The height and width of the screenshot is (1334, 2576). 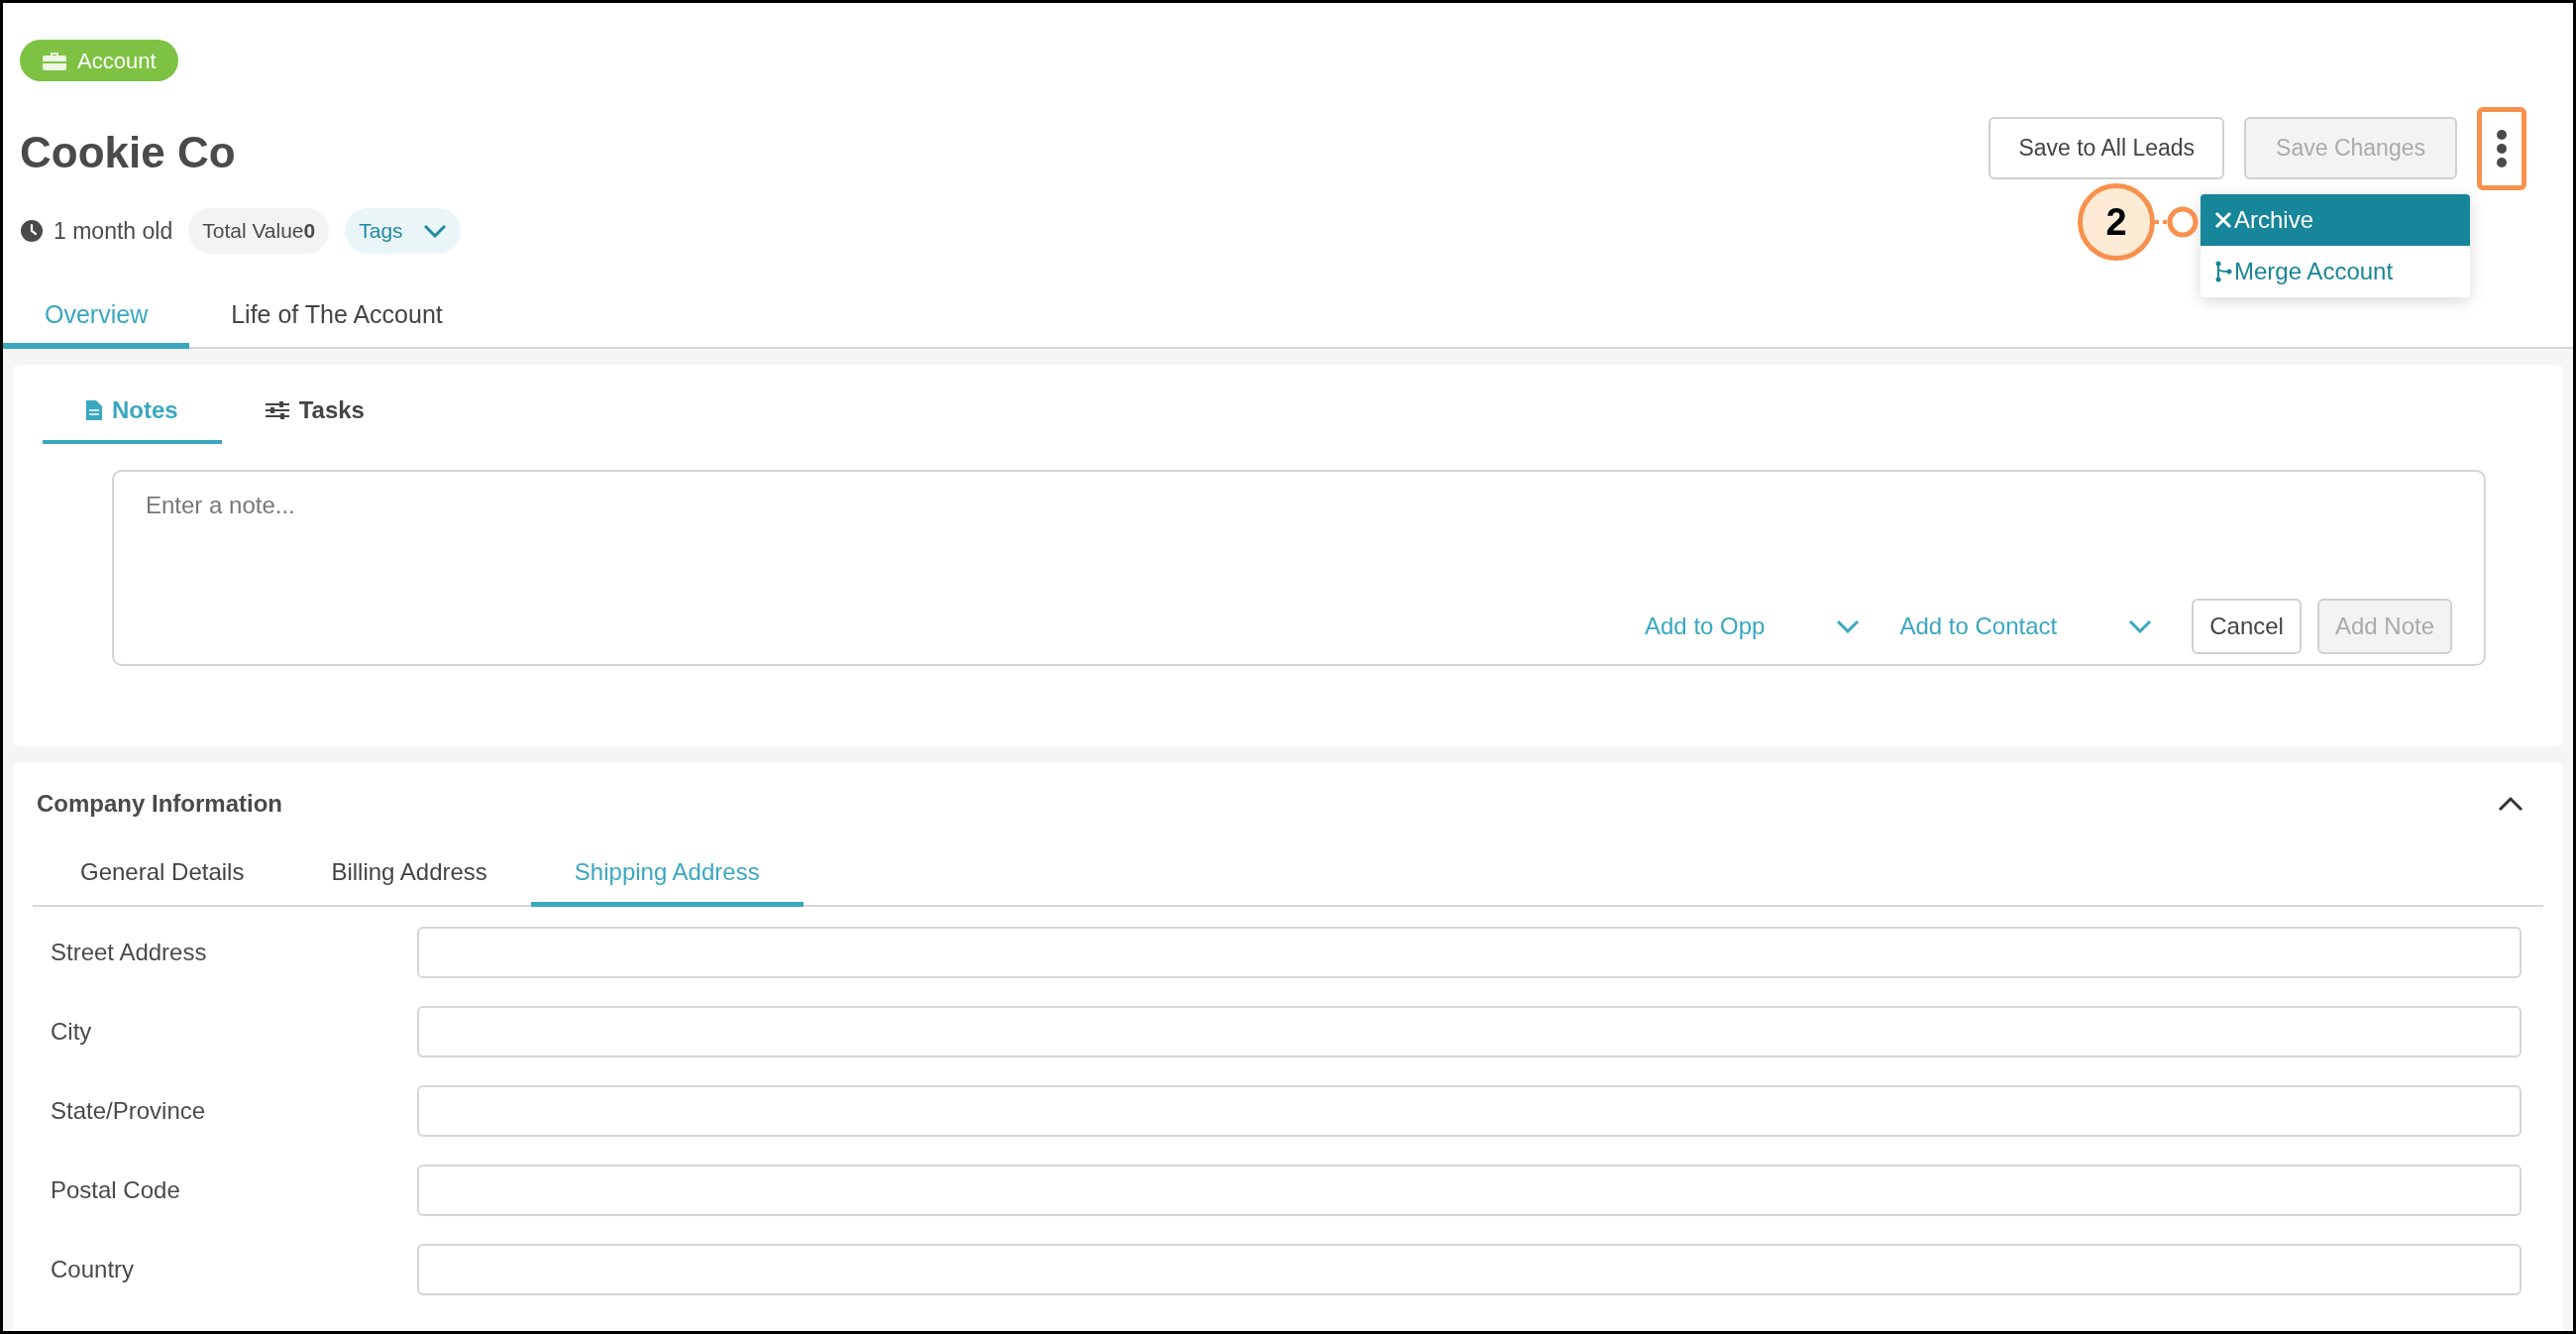 What do you see at coordinates (94, 1269) in the screenshot?
I see `field-label: Country` at bounding box center [94, 1269].